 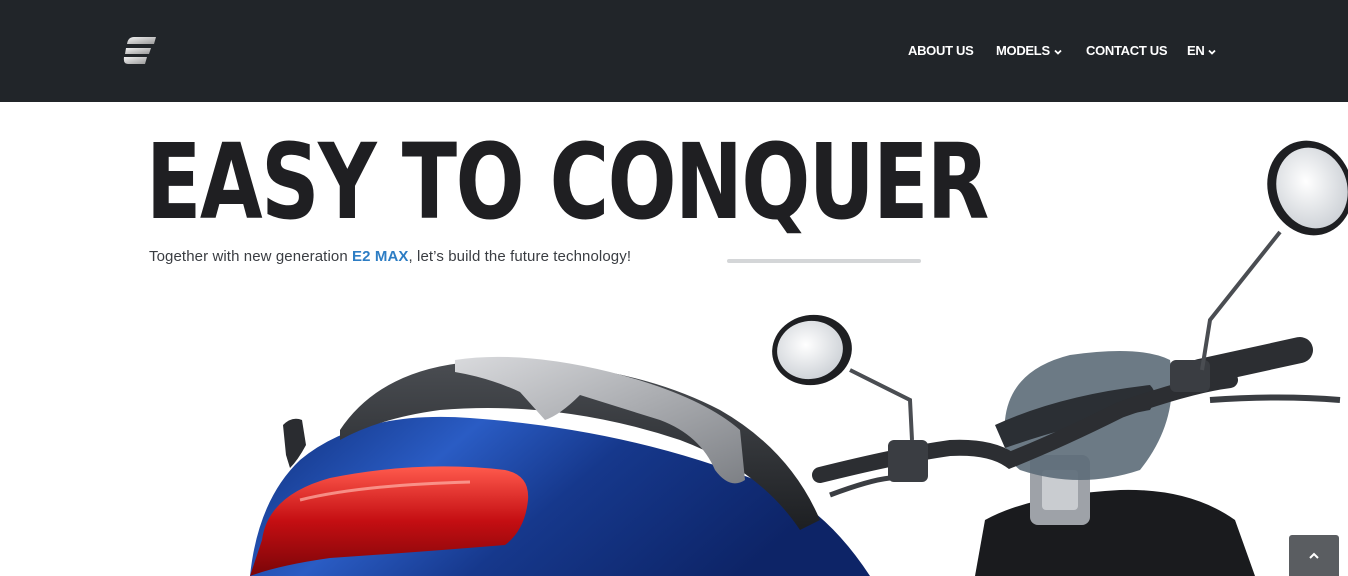 What do you see at coordinates (1196, 50) in the screenshot?
I see `language-label: EN` at bounding box center [1196, 50].